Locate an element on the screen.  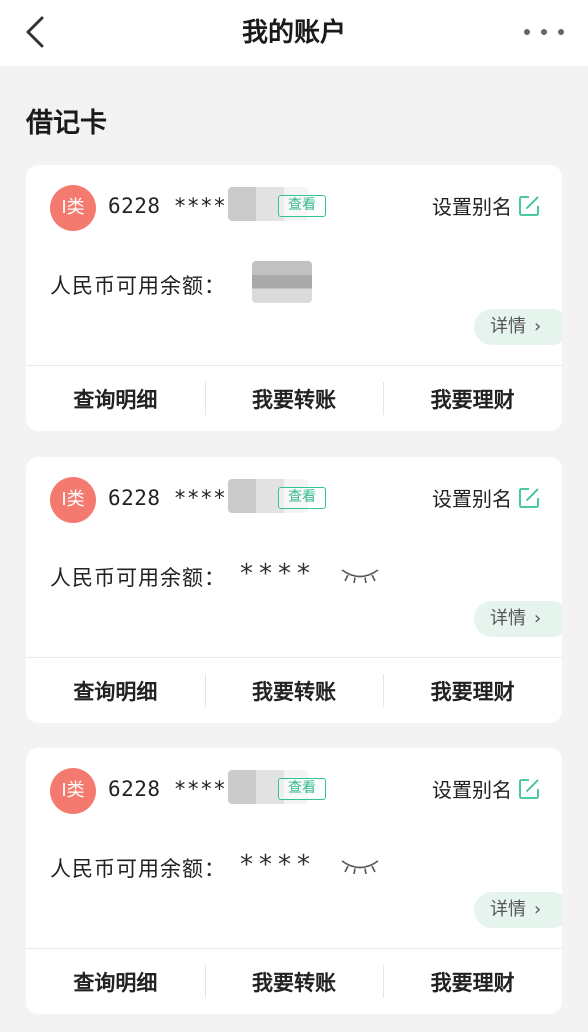
section-title: 借记卡 is located at coordinates (66, 123).